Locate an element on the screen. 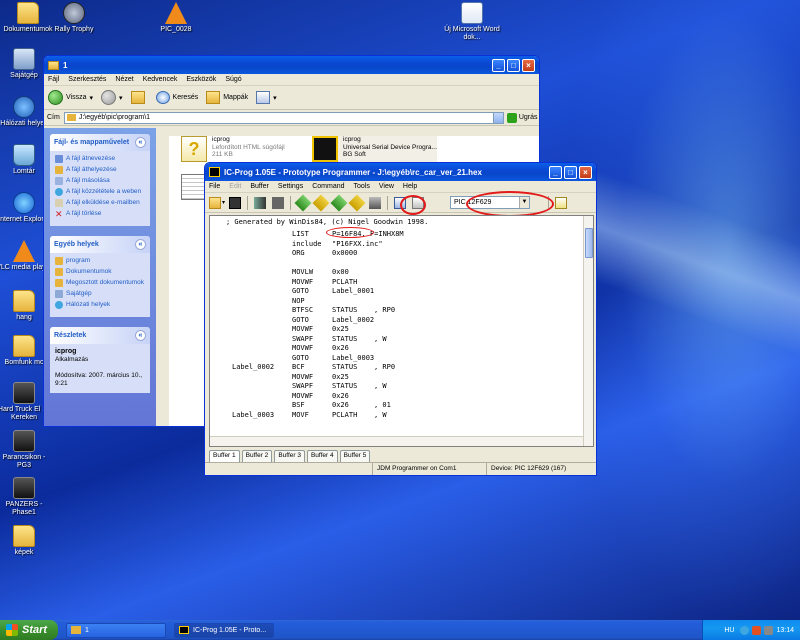 Image resolution: width=800 pixels, height=640 pixels. code-opcode: GOTO is located at coordinates (300, 291).